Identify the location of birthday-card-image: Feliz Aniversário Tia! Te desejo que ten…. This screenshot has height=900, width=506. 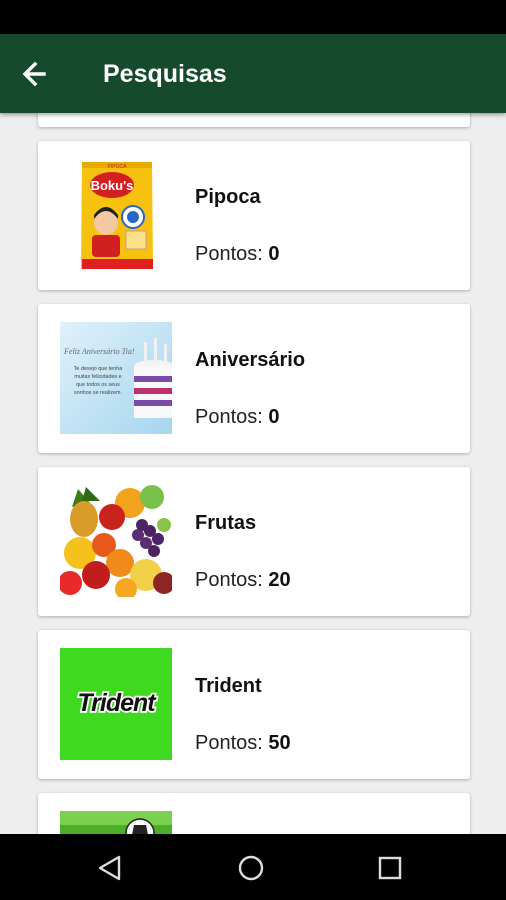
(116, 378).